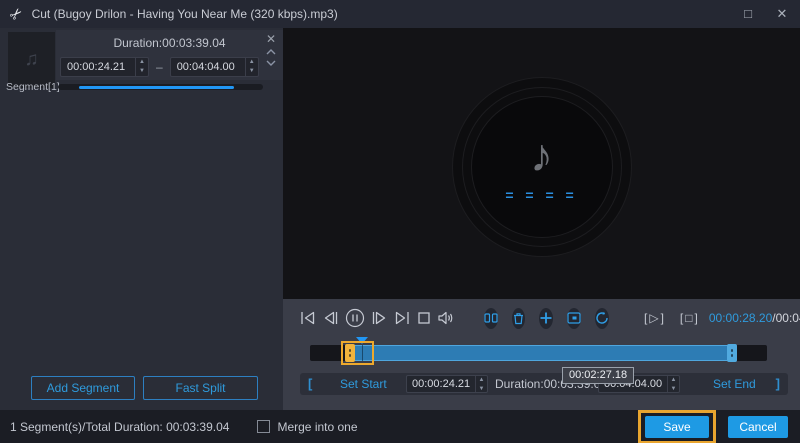  Describe the element at coordinates (271, 52) in the screenshot. I see `chevron-up-icon` at that location.